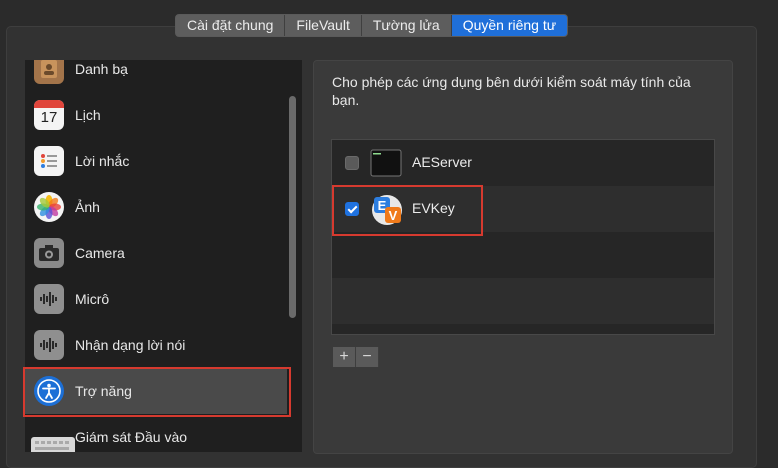 This screenshot has height=468, width=778. I want to click on sidebar-item-speech-recognition: Nhận dạng lời nói, so click(156, 345).